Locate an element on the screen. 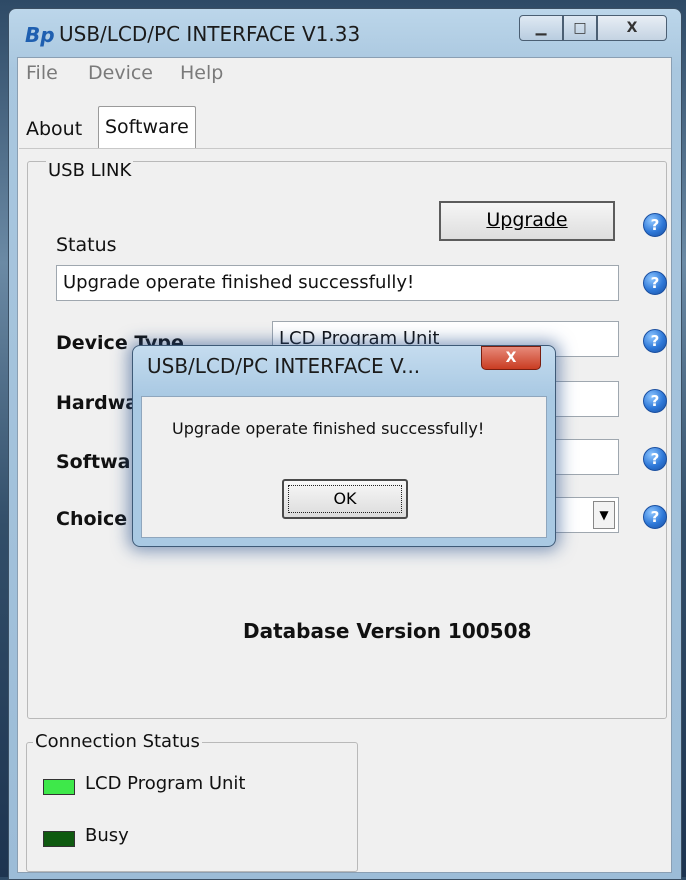 The image size is (686, 880). connection-status-title: Connection Status is located at coordinates (117, 741).